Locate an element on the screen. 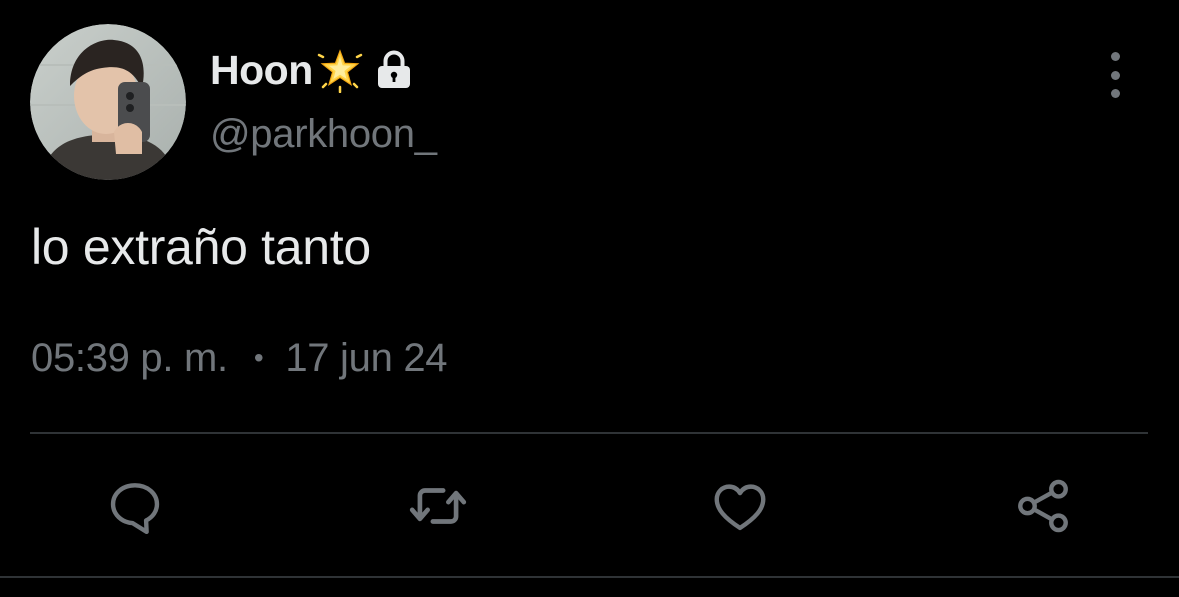  reply-button is located at coordinates (135, 506).